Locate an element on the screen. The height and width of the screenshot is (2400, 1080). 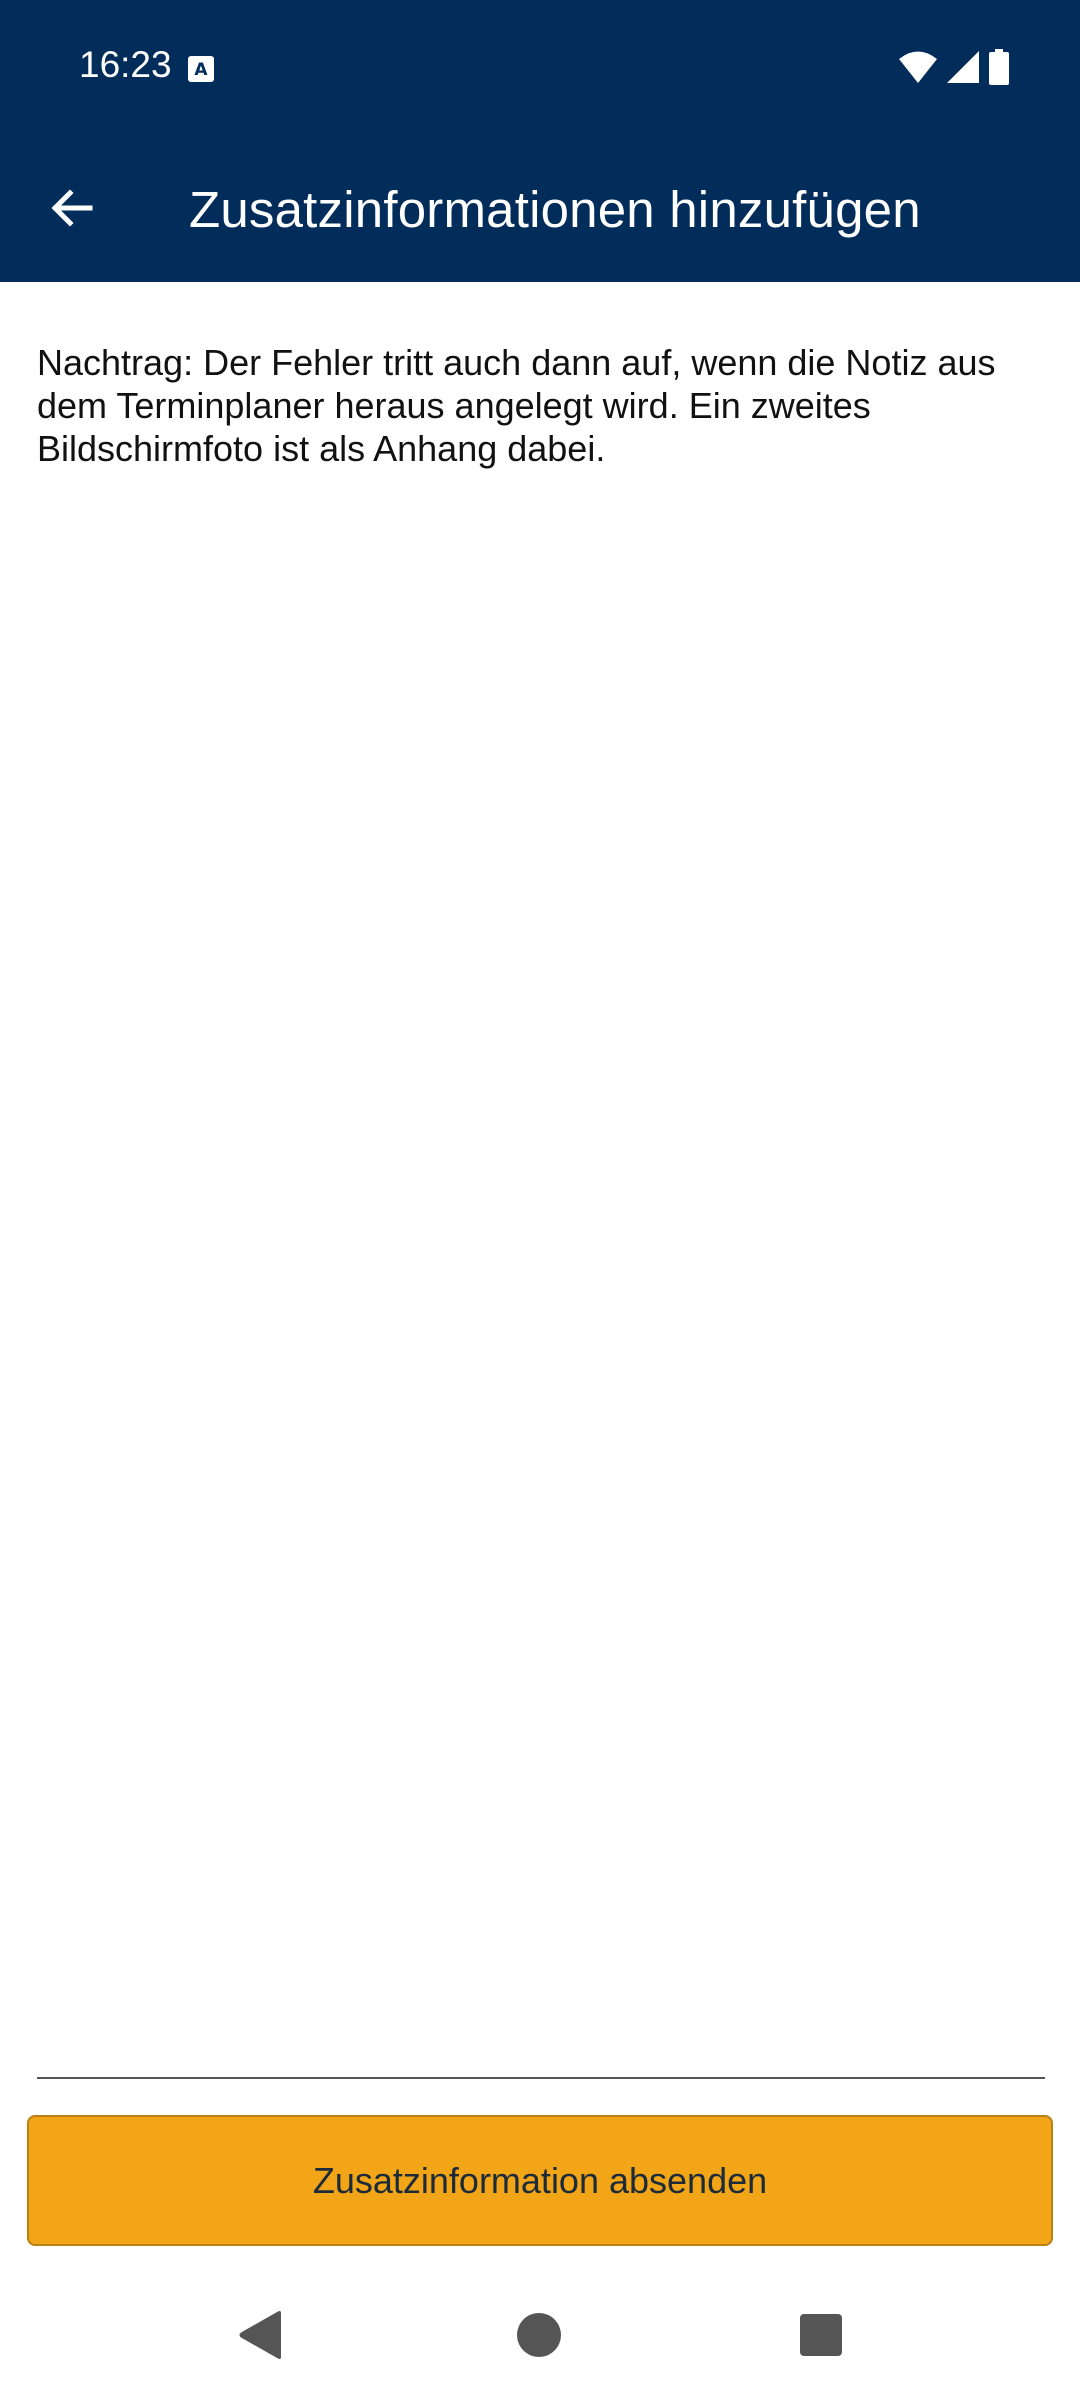
nav-recents-icon is located at coordinates (821, 2335).